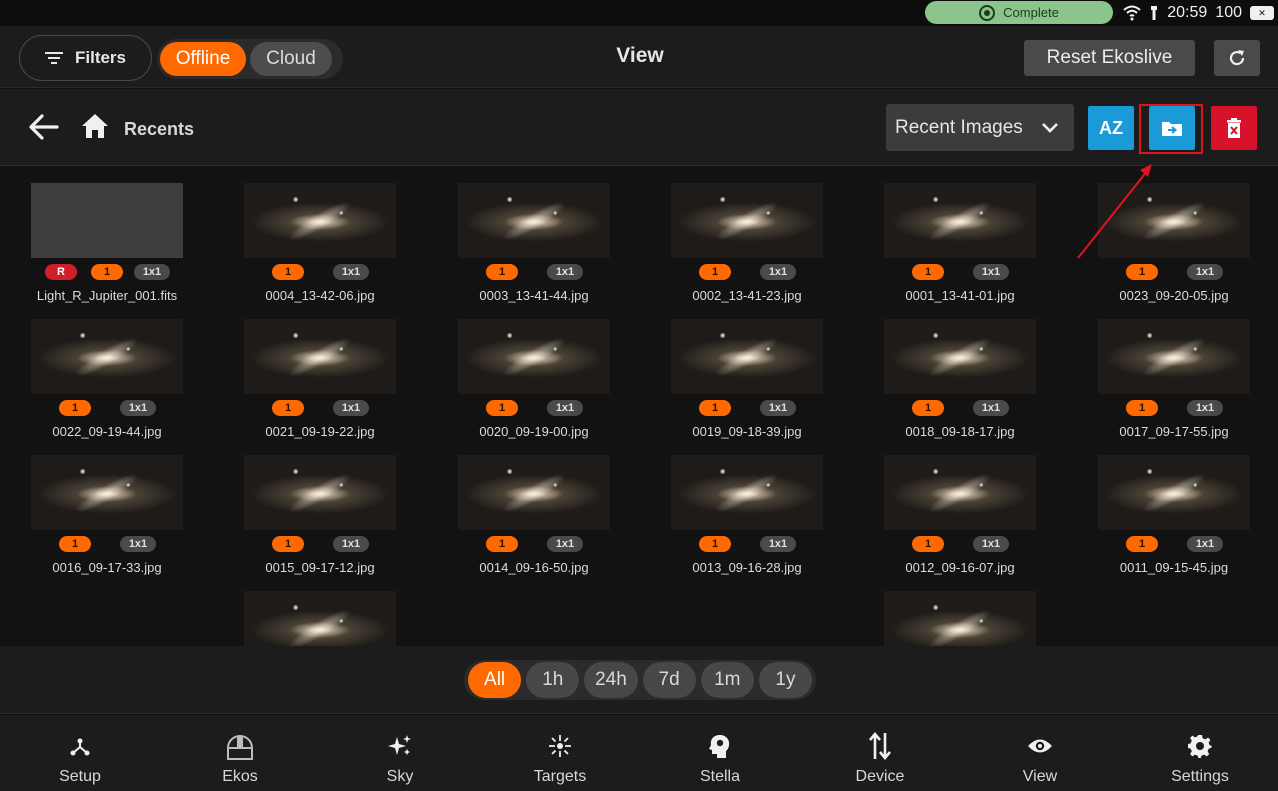 The width and height of the screenshot is (1278, 791). Describe the element at coordinates (1109, 58) in the screenshot. I see `reset-ekoslive-button: Reset Ekoslive` at that location.